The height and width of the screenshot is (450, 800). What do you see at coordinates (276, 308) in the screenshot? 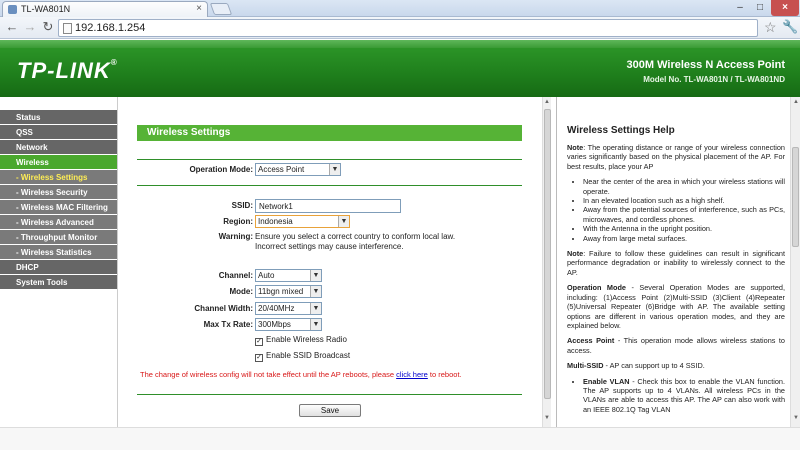
I see `channel-width-value: 20/40MHz` at bounding box center [276, 308].